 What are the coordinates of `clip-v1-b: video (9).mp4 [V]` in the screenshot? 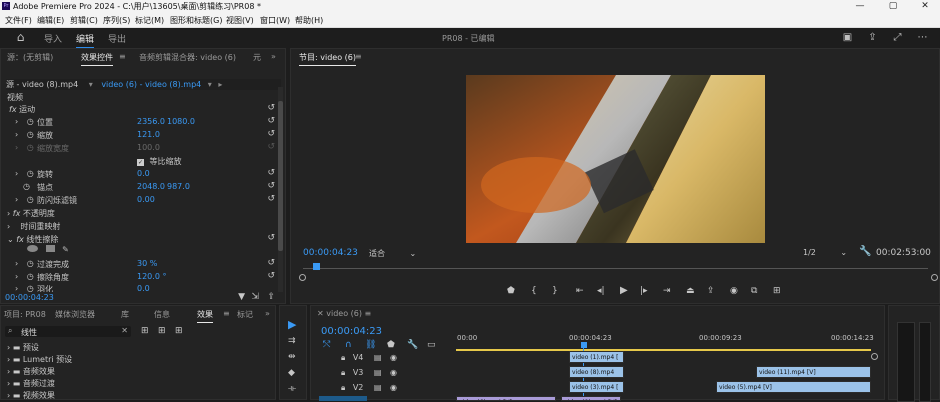 It's located at (591, 398).